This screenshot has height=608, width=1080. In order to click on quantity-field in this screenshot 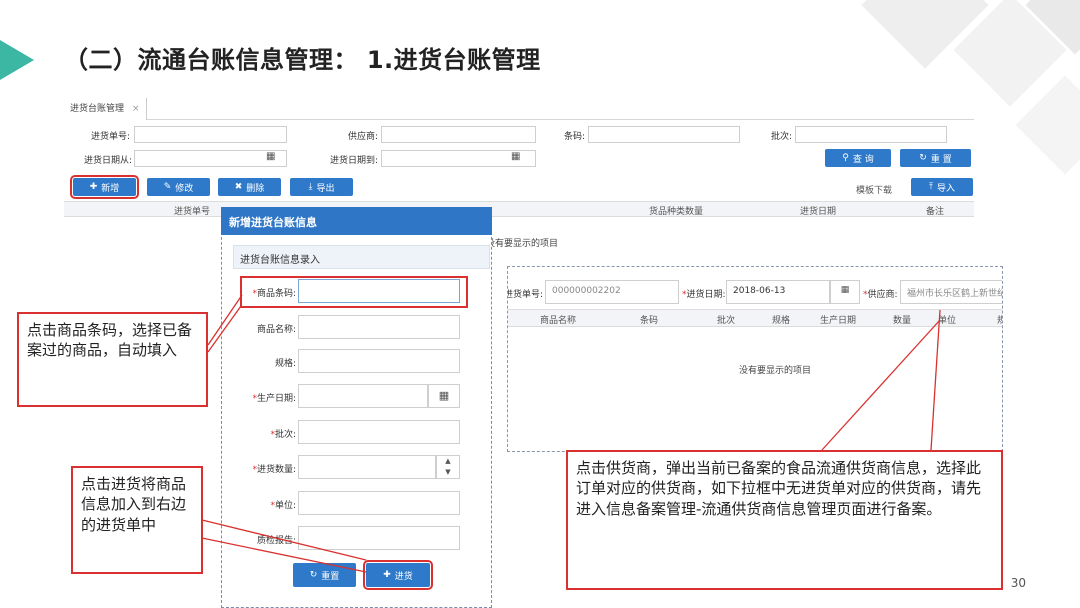, I will do `click(367, 467)`.